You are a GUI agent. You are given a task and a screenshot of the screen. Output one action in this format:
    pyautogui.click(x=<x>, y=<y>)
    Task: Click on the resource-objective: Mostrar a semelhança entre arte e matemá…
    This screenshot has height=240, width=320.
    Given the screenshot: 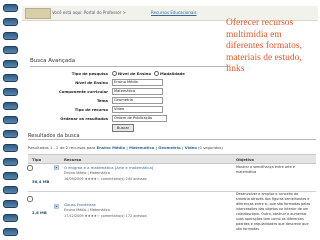 What is the action you would take?
    pyautogui.click(x=265, y=169)
    